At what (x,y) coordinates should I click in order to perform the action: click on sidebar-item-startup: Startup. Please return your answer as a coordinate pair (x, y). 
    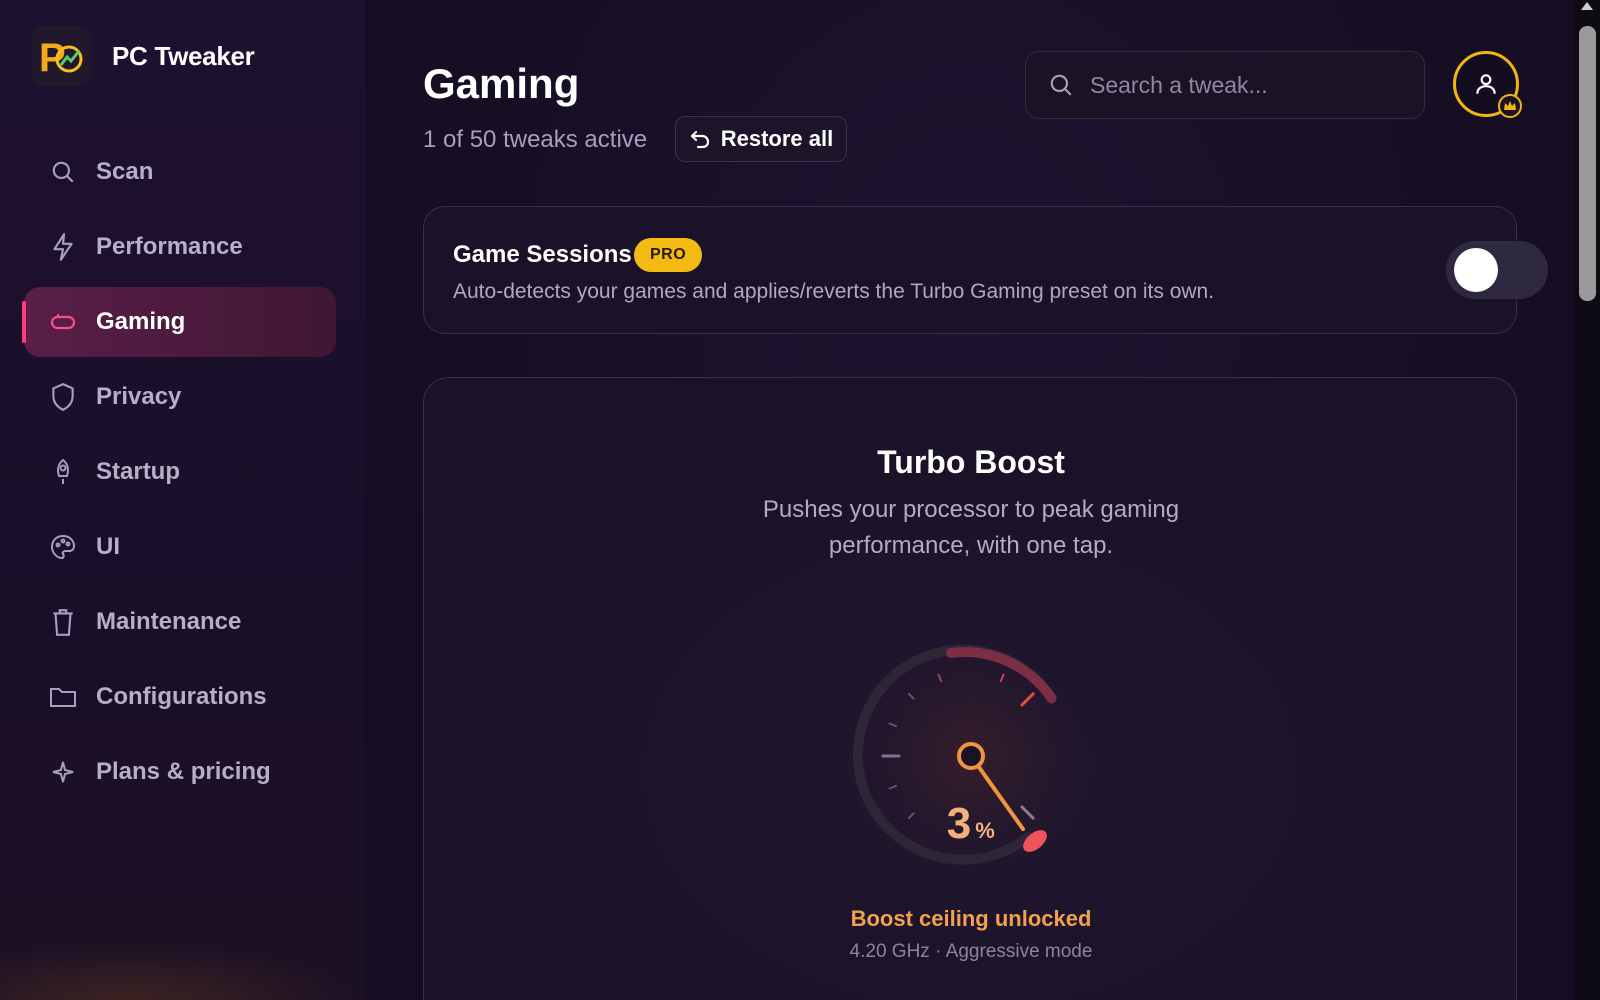
    Looking at the image, I should click on (180, 472).